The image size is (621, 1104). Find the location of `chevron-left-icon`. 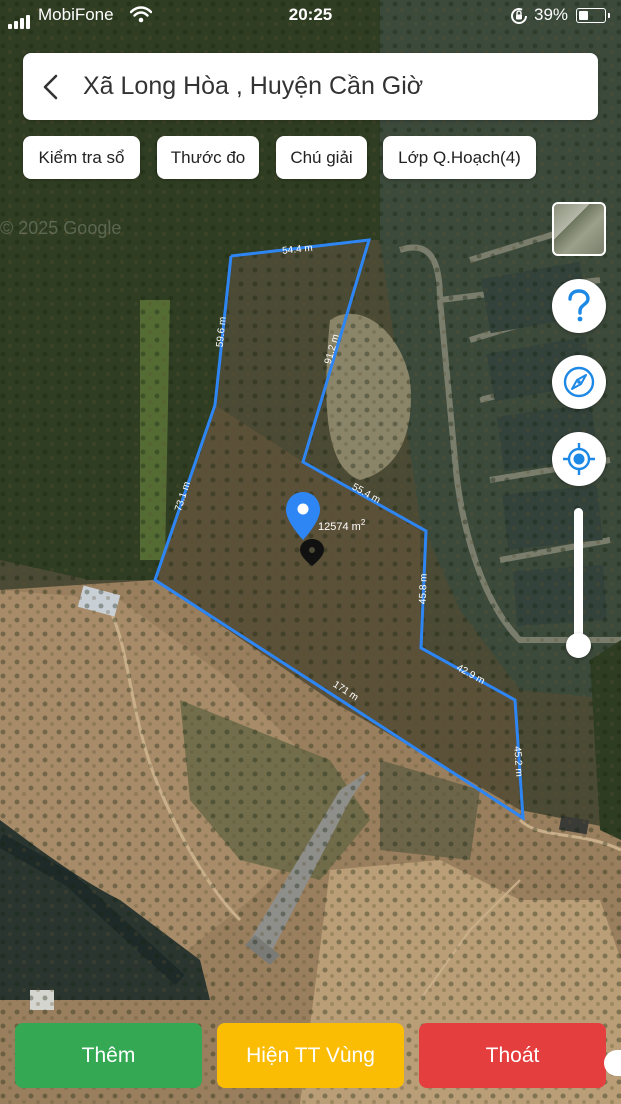

chevron-left-icon is located at coordinates (51, 87).